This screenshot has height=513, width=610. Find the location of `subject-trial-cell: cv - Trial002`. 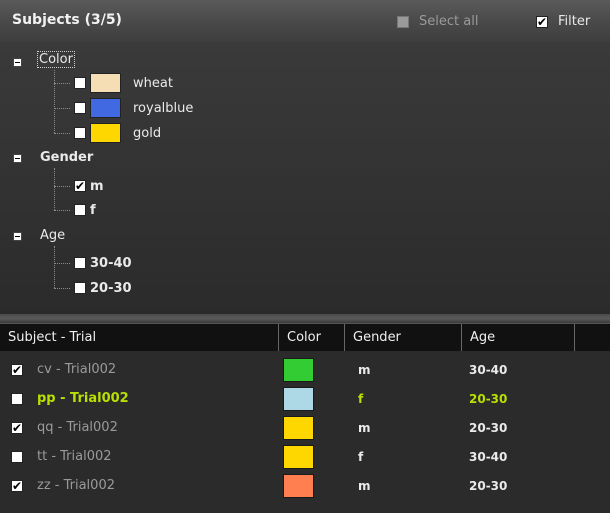

subject-trial-cell: cv - Trial002 is located at coordinates (77, 369).